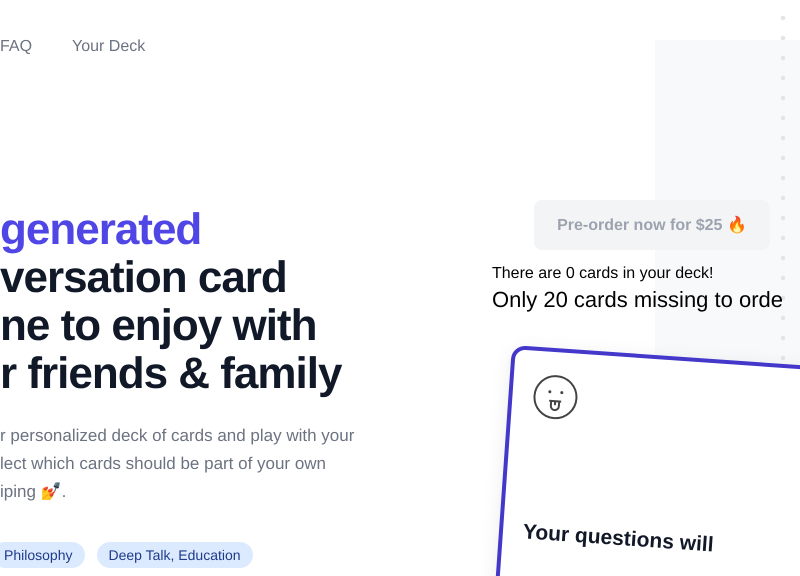  Describe the element at coordinates (619, 539) in the screenshot. I see `card-question-text: Your questions will` at that location.